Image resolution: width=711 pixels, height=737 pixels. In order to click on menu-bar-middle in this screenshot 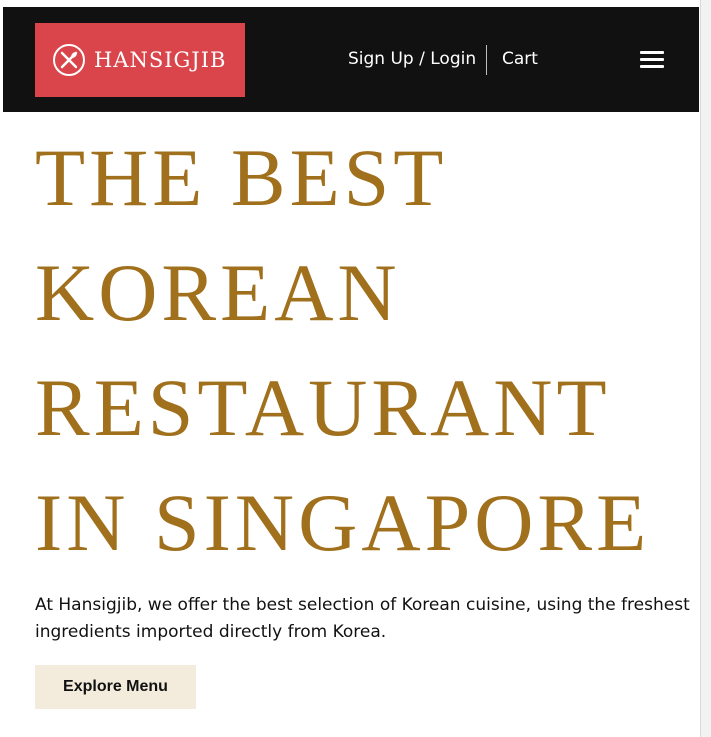, I will do `click(652, 59)`.